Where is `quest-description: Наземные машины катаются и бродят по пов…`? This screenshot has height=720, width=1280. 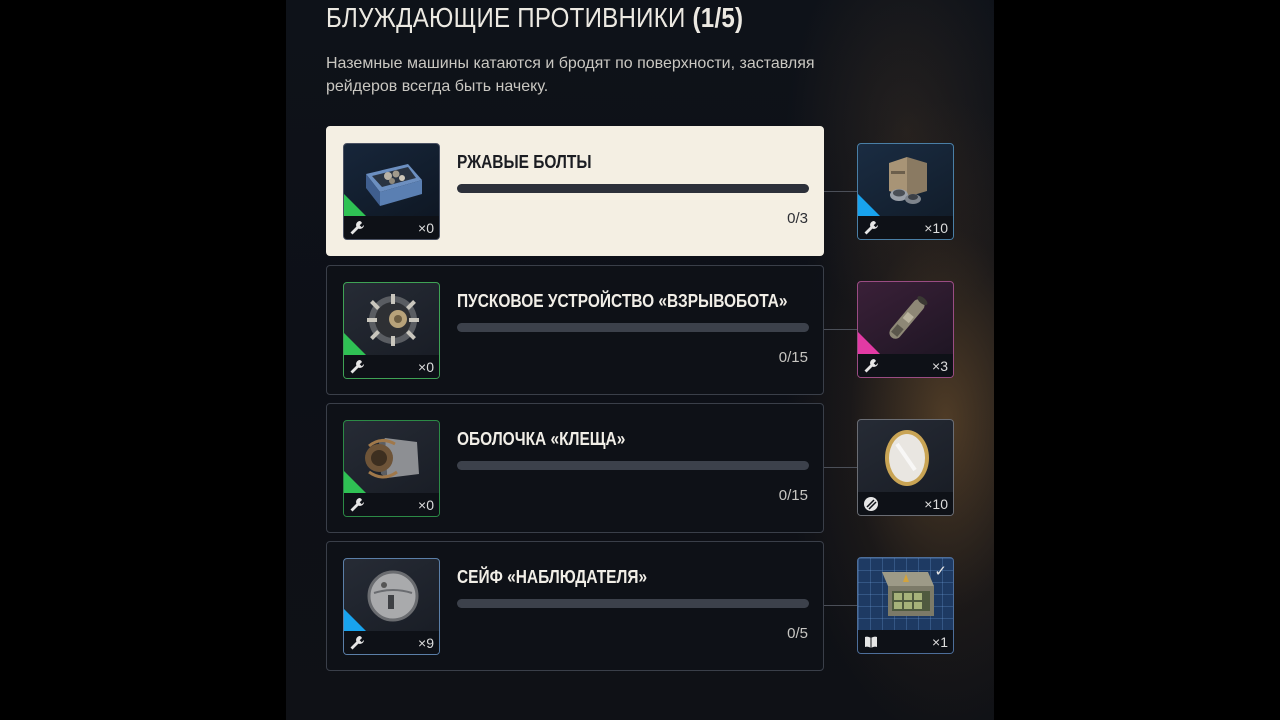 quest-description: Наземные машины катаются и бродят по пов… is located at coordinates (570, 75).